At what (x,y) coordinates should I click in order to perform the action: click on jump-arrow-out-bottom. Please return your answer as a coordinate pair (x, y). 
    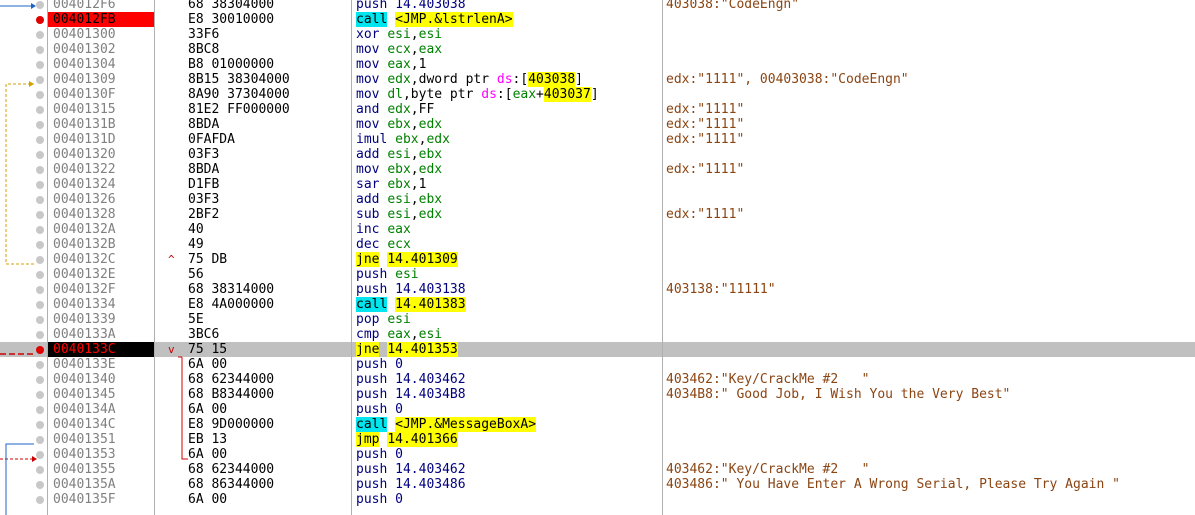
    Looking at the image, I should click on (19, 479).